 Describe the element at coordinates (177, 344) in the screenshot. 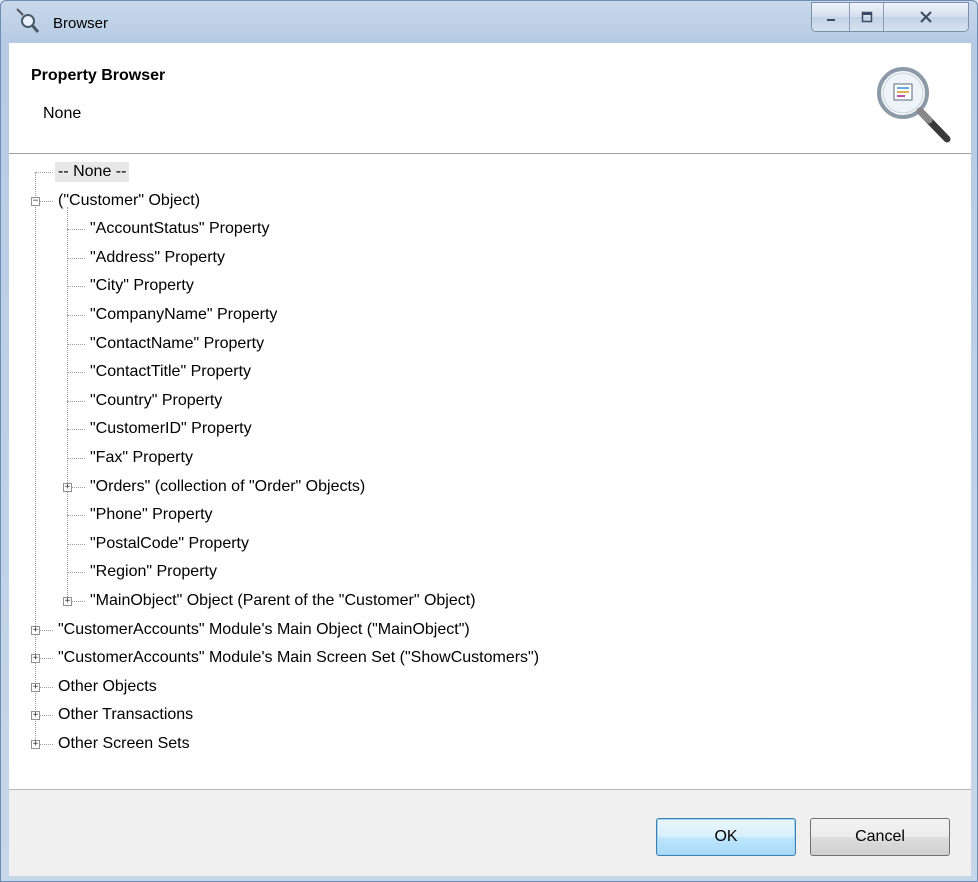

I see `tree-item: "ContactName" Property` at that location.